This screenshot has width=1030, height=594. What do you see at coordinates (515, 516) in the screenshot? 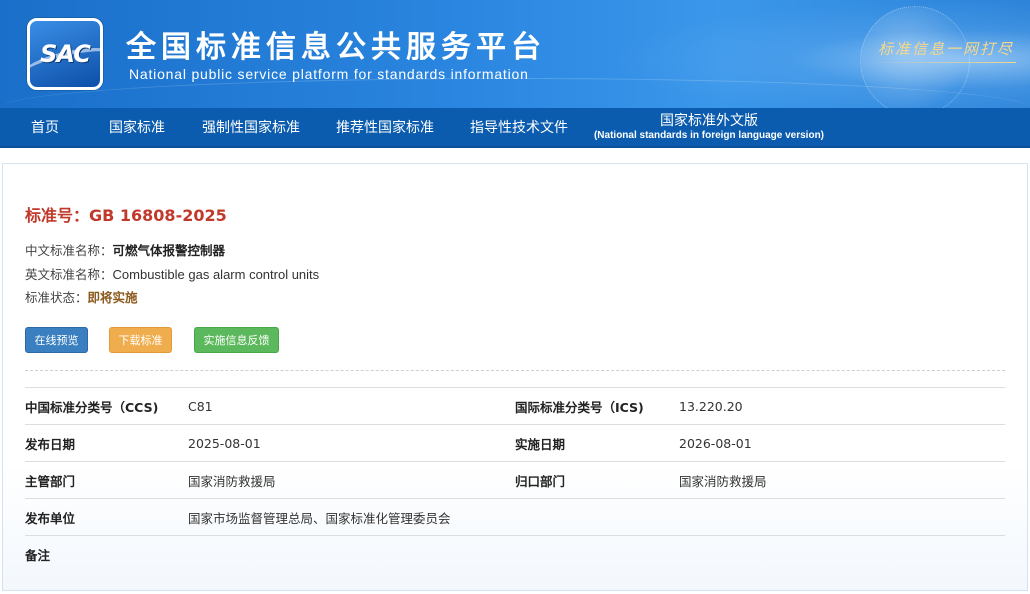
I see `table-row: 发布单位 国家市场监督管理总局、国家标准化管理委员会` at bounding box center [515, 516].